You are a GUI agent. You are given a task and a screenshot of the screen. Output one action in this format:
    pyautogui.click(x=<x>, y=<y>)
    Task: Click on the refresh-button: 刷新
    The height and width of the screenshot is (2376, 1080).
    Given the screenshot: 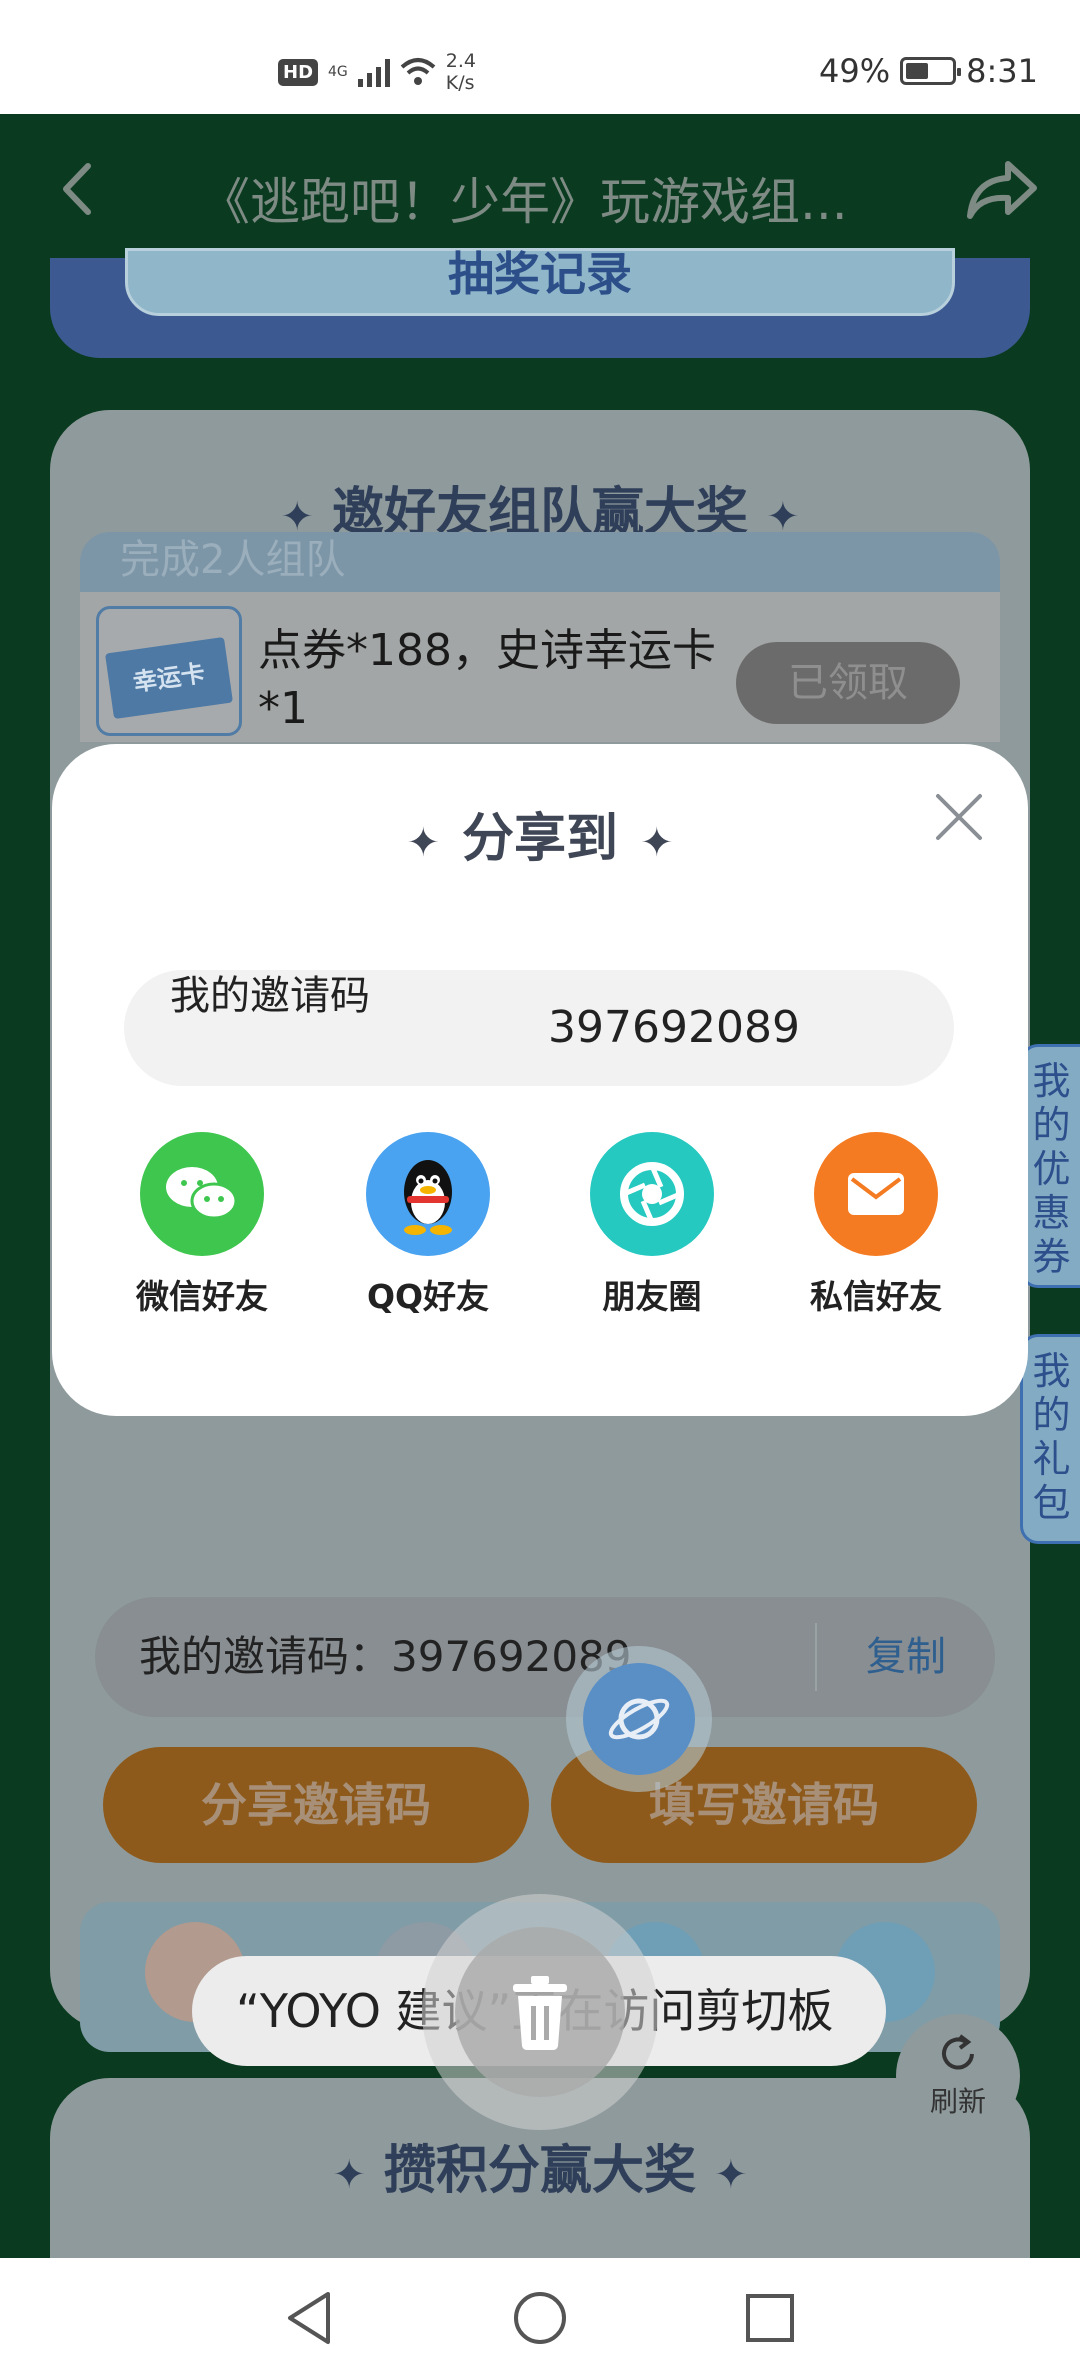 What is the action you would take?
    pyautogui.click(x=958, y=2076)
    